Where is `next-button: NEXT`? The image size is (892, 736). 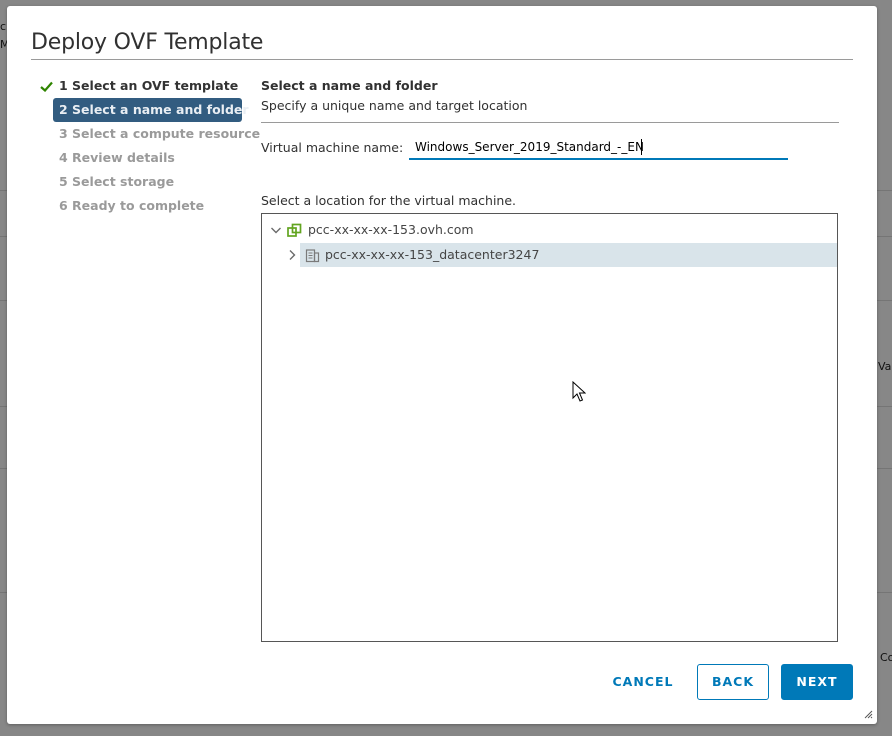
next-button: NEXT is located at coordinates (817, 682).